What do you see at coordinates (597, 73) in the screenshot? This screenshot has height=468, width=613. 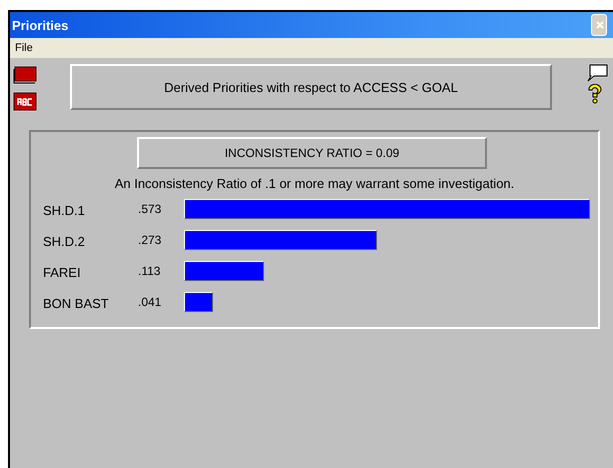 I see `speech-bubble-icon` at bounding box center [597, 73].